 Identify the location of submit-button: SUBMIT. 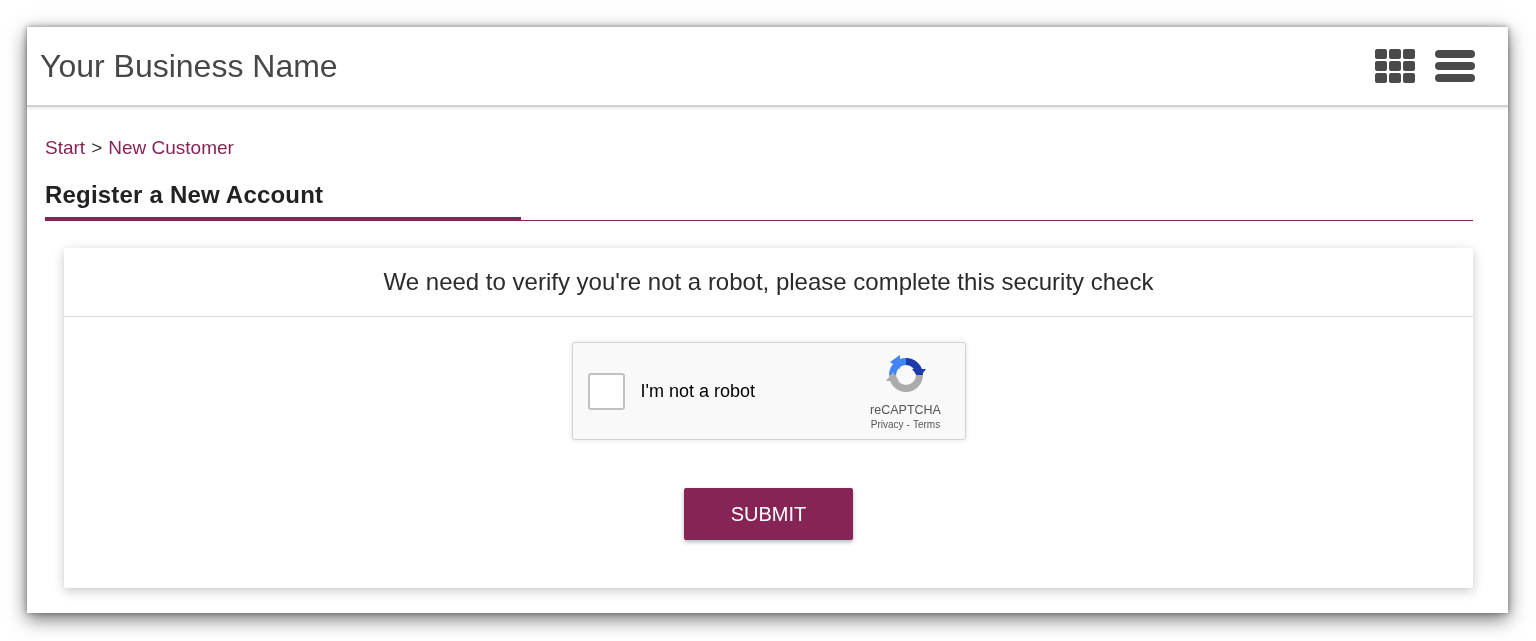
(768, 514).